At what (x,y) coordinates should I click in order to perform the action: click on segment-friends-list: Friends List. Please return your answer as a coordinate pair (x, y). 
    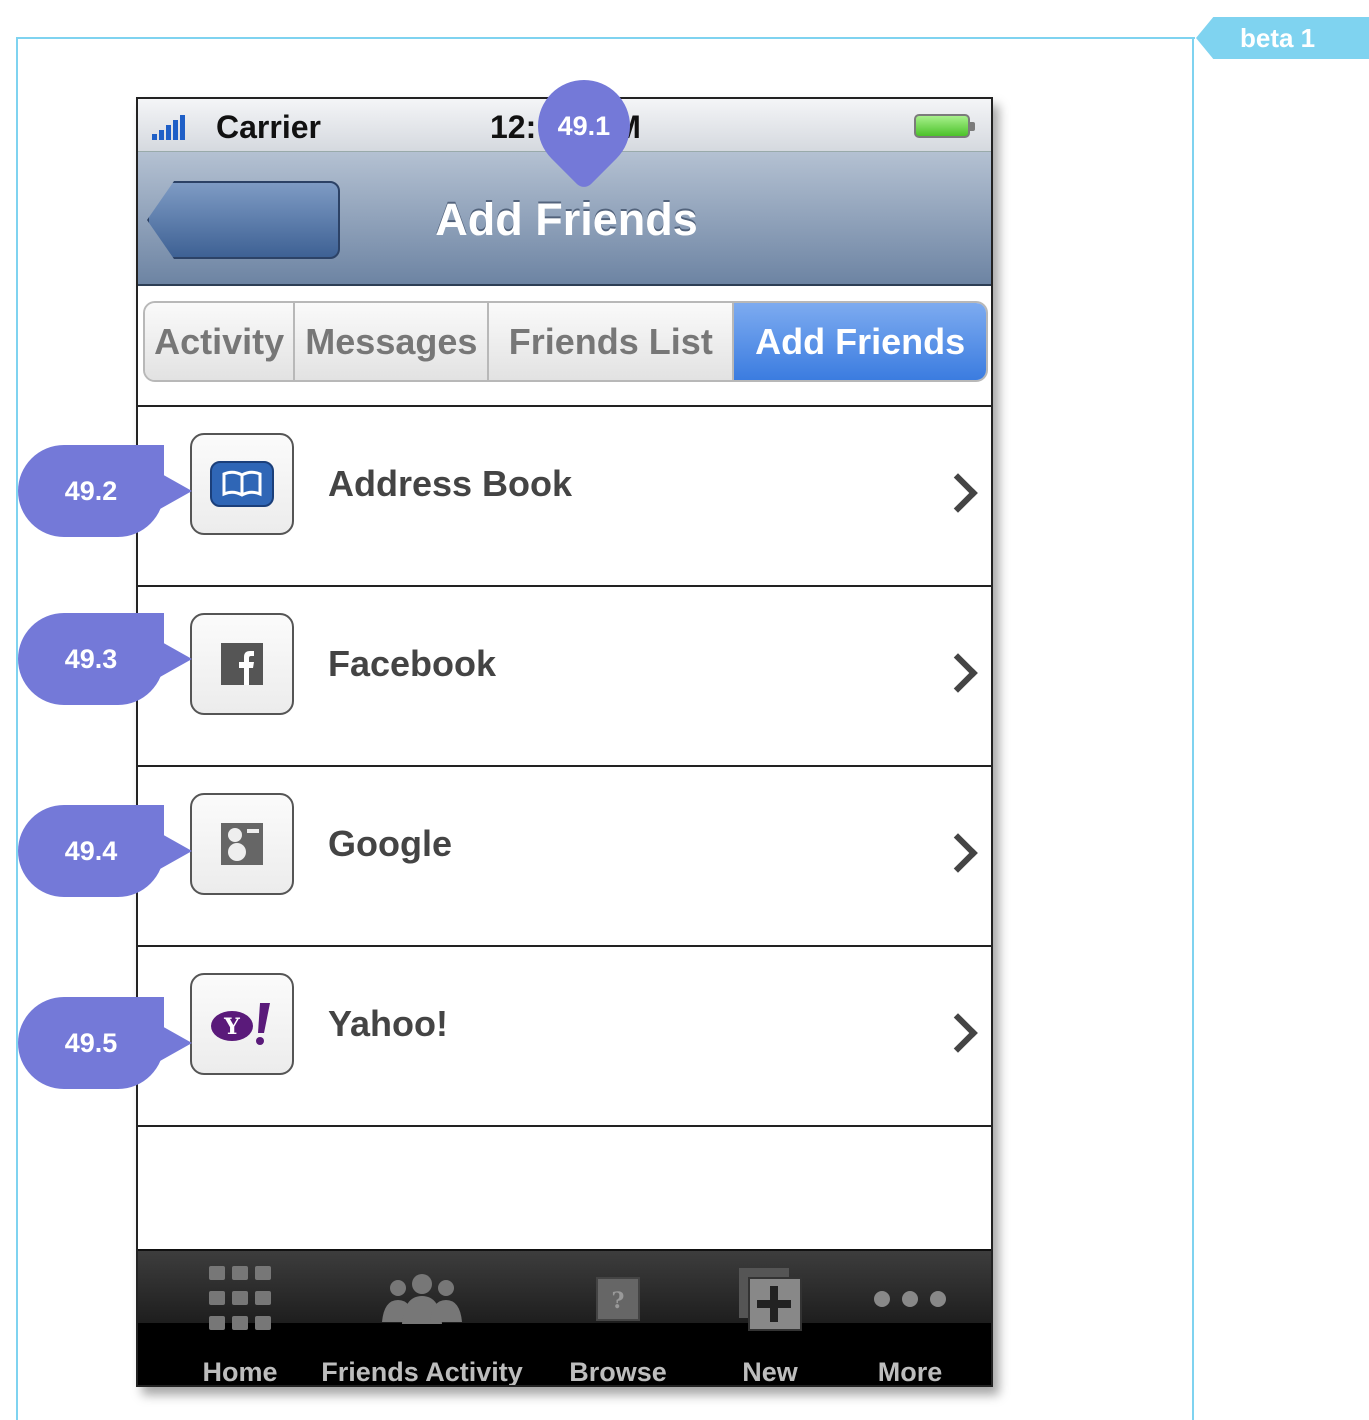
    Looking at the image, I should click on (612, 341).